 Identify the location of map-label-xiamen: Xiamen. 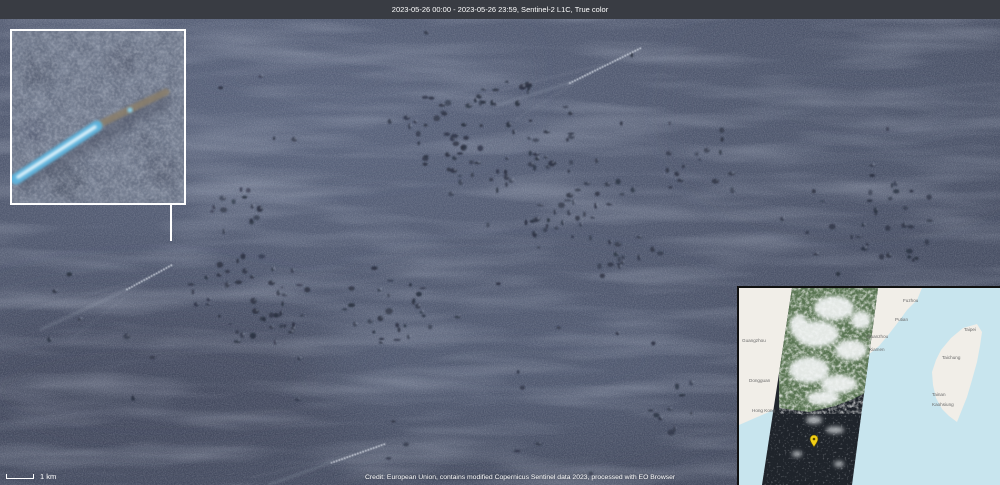
(877, 349).